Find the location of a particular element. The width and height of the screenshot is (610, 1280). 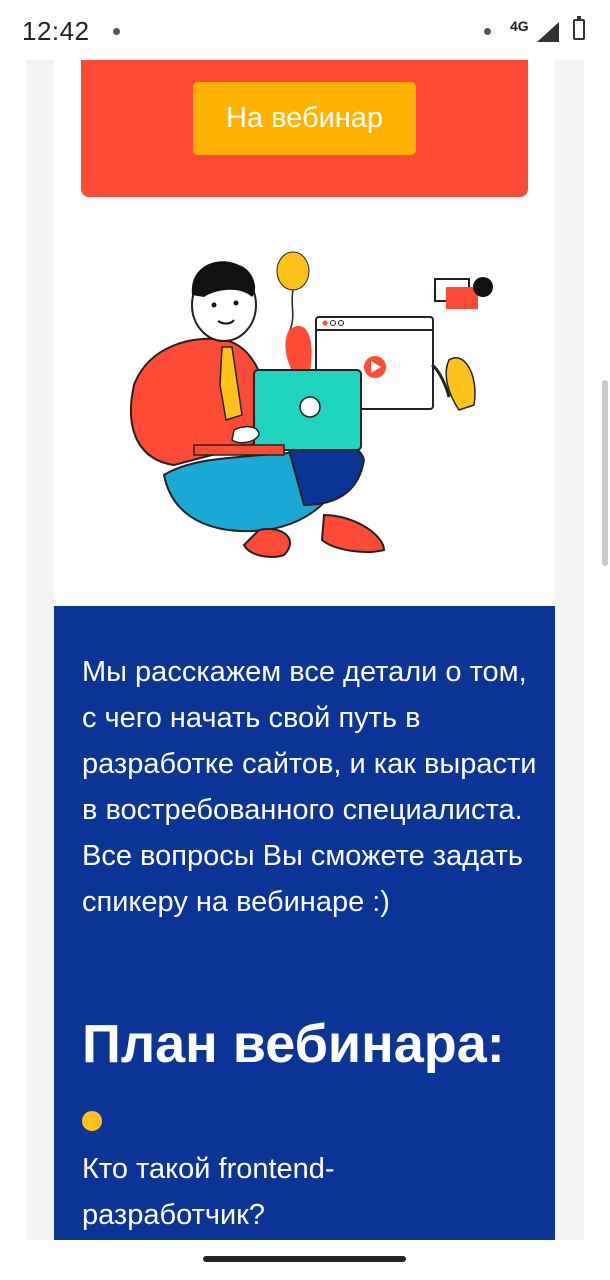

status-time: 12:42 is located at coordinates (56, 31).